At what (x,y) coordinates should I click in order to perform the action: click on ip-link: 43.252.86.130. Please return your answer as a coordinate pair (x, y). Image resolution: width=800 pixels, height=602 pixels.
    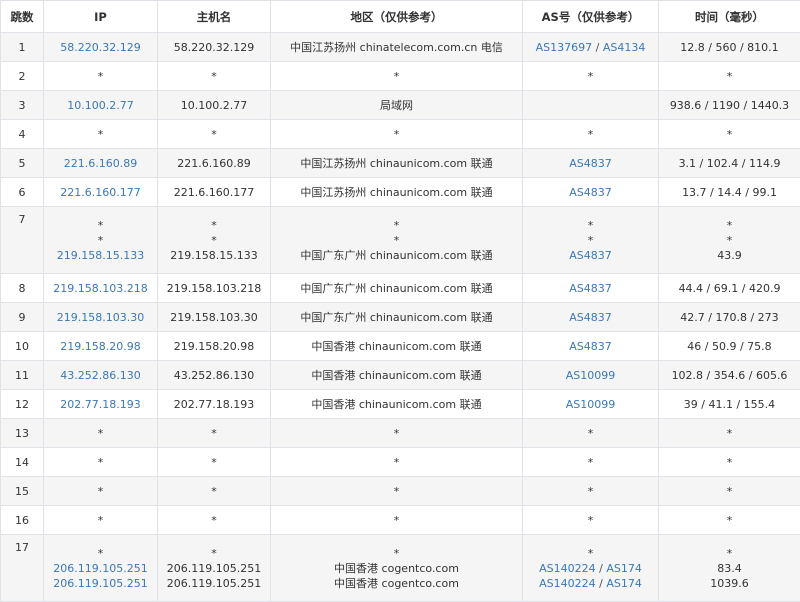
    Looking at the image, I should click on (100, 375).